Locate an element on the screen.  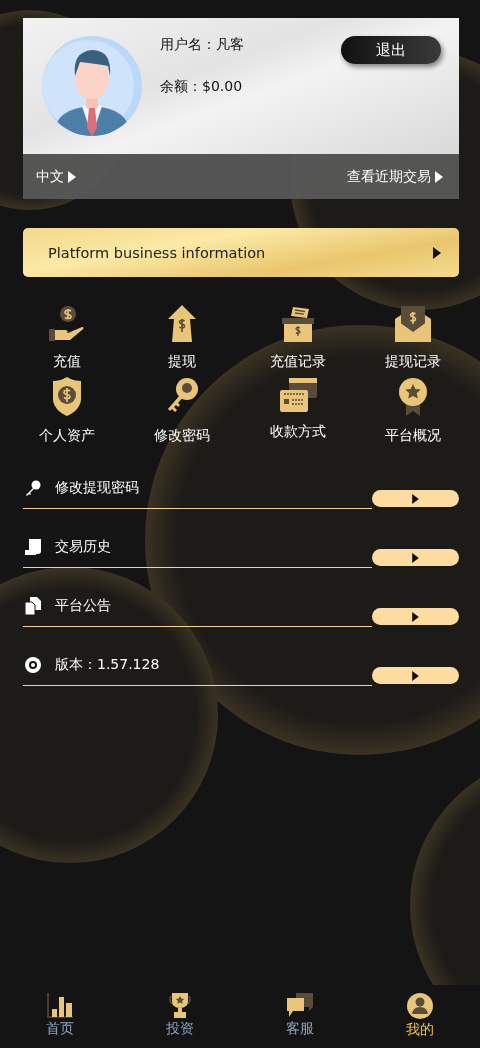
cards-icon is located at coordinates (297, 395).